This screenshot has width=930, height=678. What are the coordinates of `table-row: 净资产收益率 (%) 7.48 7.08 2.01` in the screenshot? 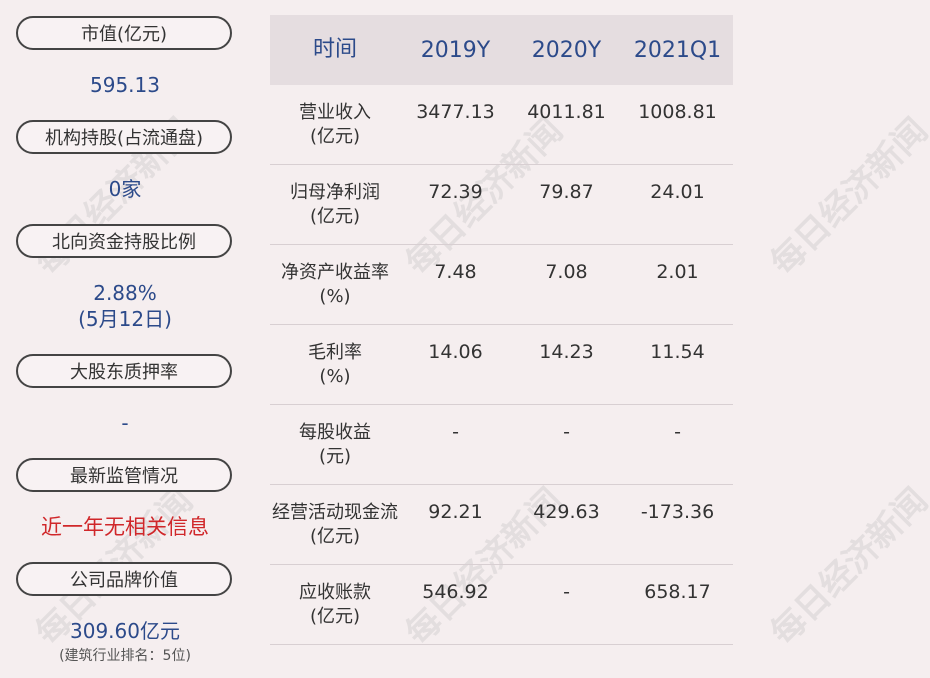 It's located at (501, 285).